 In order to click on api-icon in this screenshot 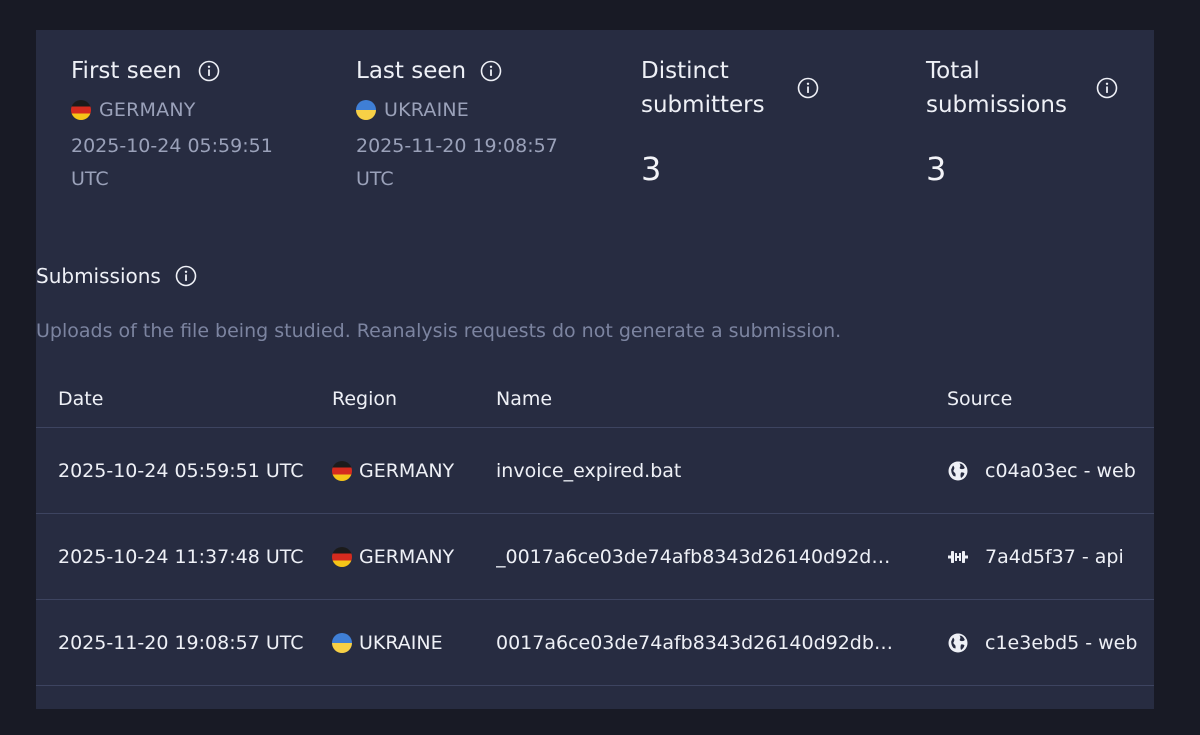, I will do `click(958, 557)`.